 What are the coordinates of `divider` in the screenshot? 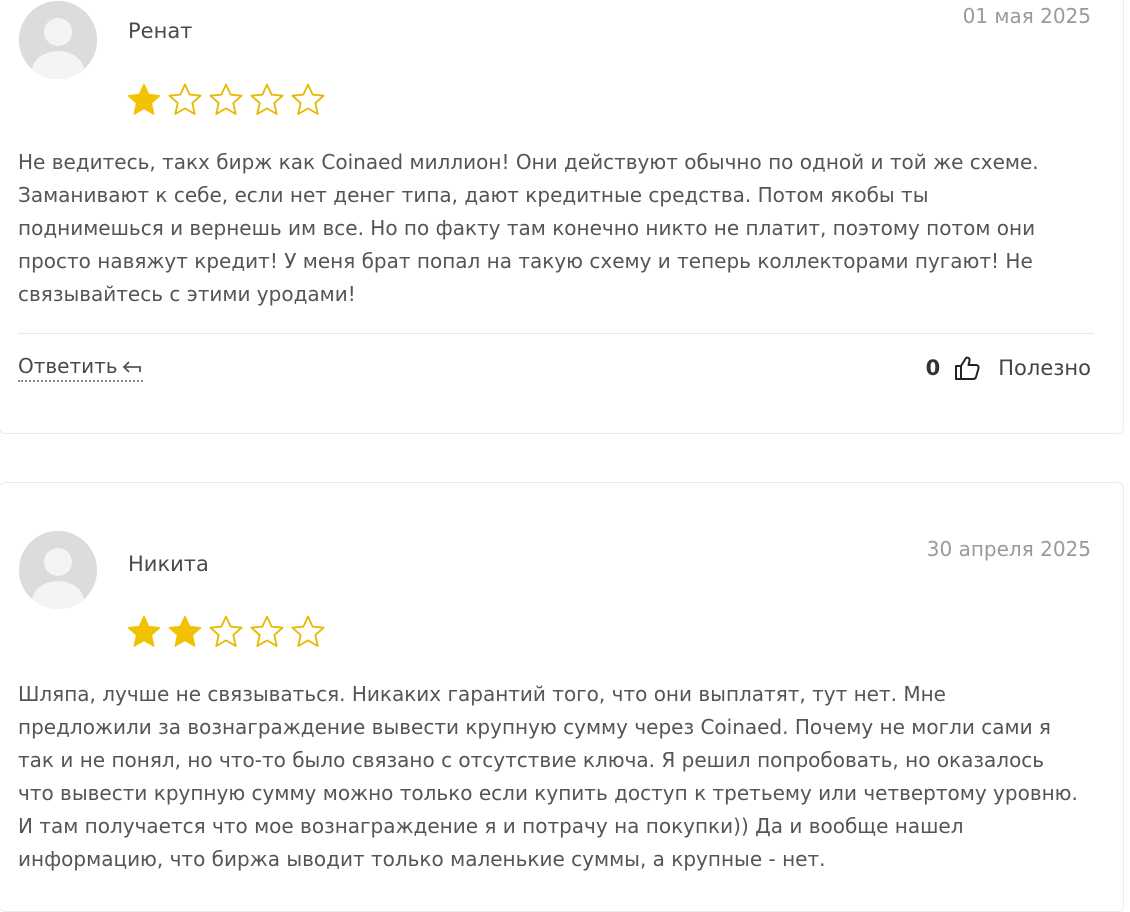 It's located at (556, 333).